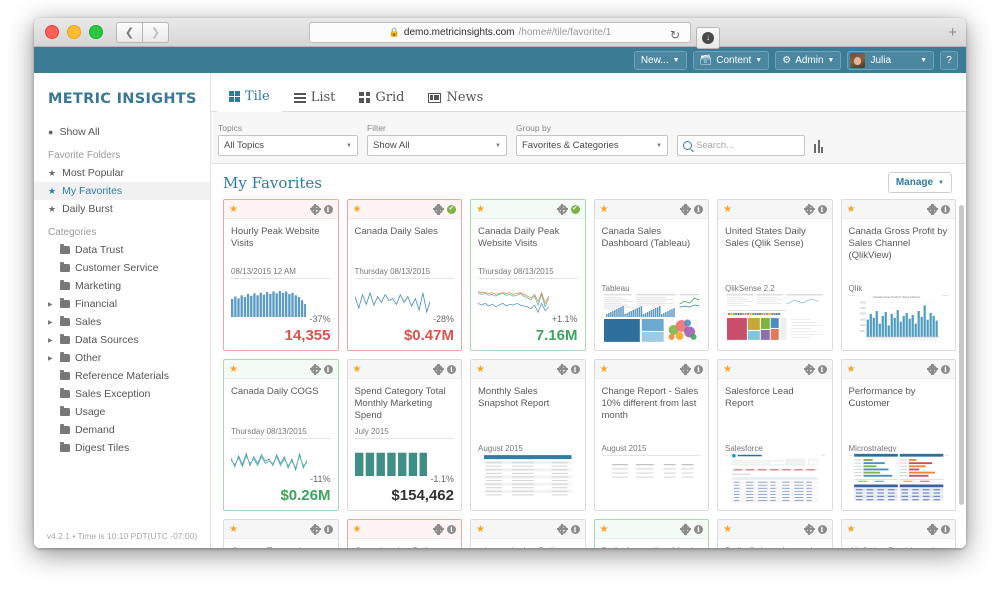 Image resolution: width=1000 pixels, height=590 pixels. What do you see at coordinates (898, 533) in the screenshot?
I see `tile-card: ★iAll Sales Dashboard (Tableau)` at bounding box center [898, 533].